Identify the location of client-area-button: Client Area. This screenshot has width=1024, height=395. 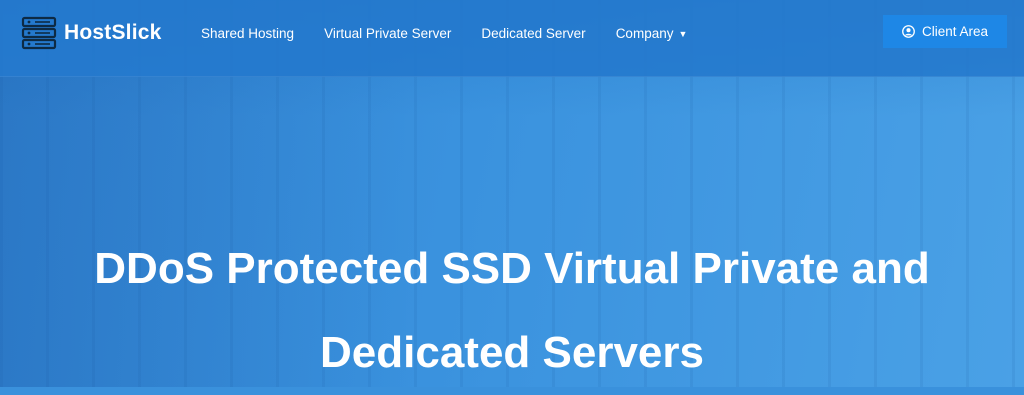
(945, 31).